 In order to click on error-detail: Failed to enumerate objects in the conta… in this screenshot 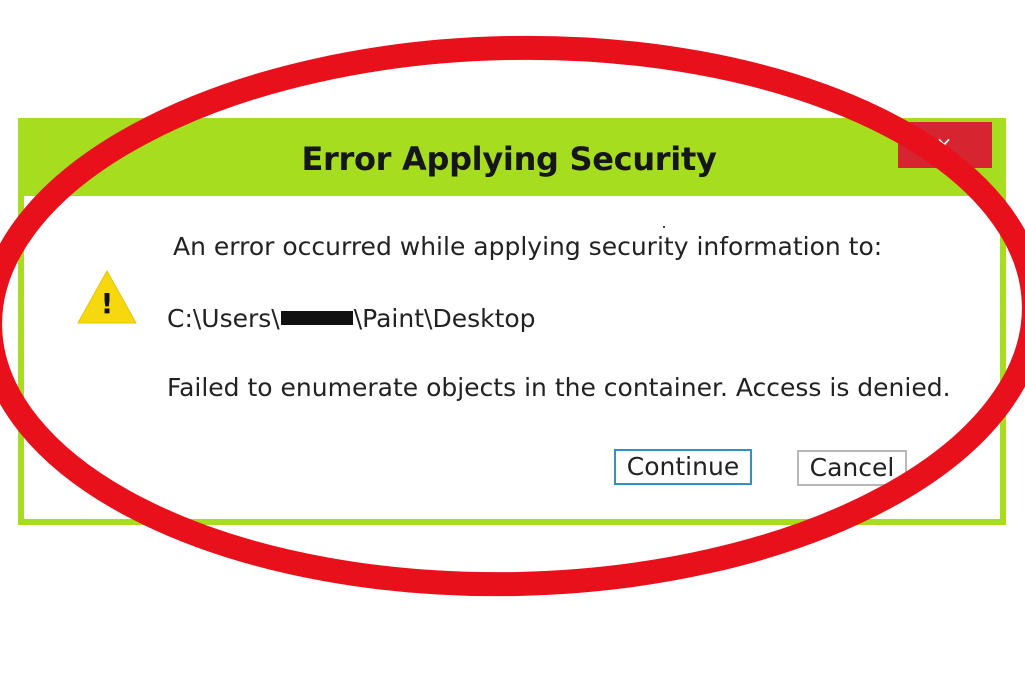, I will do `click(559, 387)`.